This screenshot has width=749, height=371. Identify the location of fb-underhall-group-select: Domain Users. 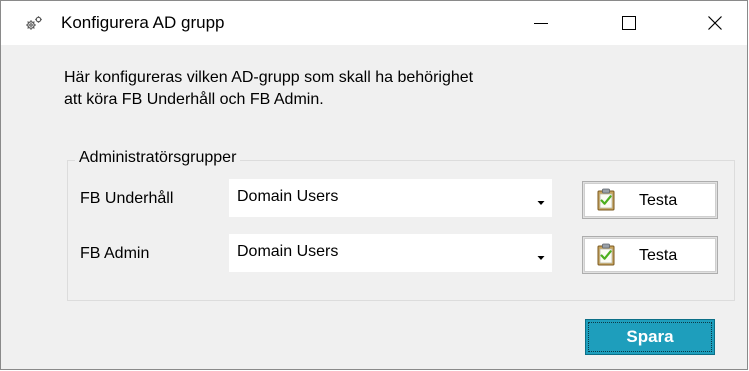
(390, 198).